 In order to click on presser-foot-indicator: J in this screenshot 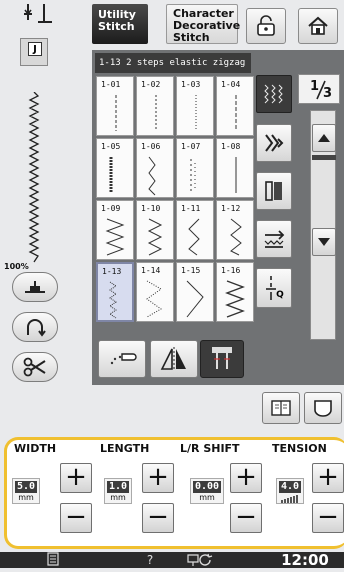, I will do `click(34, 52)`.